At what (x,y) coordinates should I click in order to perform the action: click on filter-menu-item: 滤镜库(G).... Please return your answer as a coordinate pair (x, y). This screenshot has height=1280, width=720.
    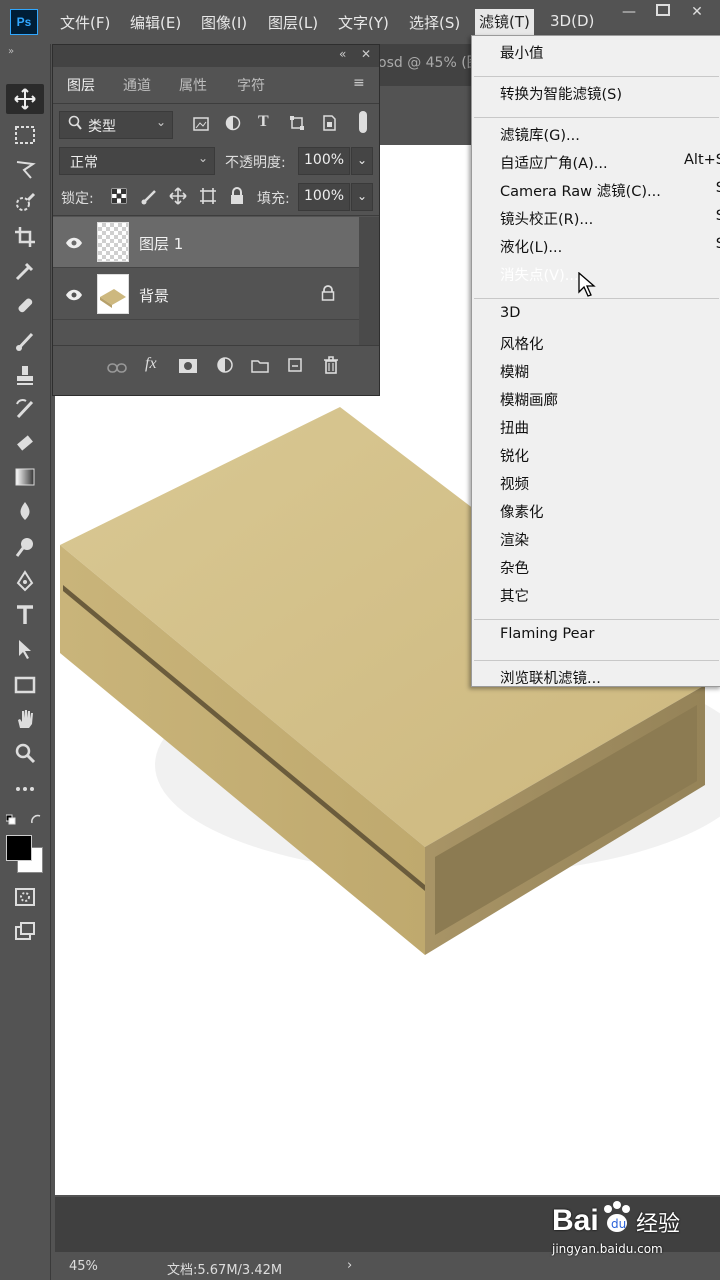
    Looking at the image, I should click on (540, 134).